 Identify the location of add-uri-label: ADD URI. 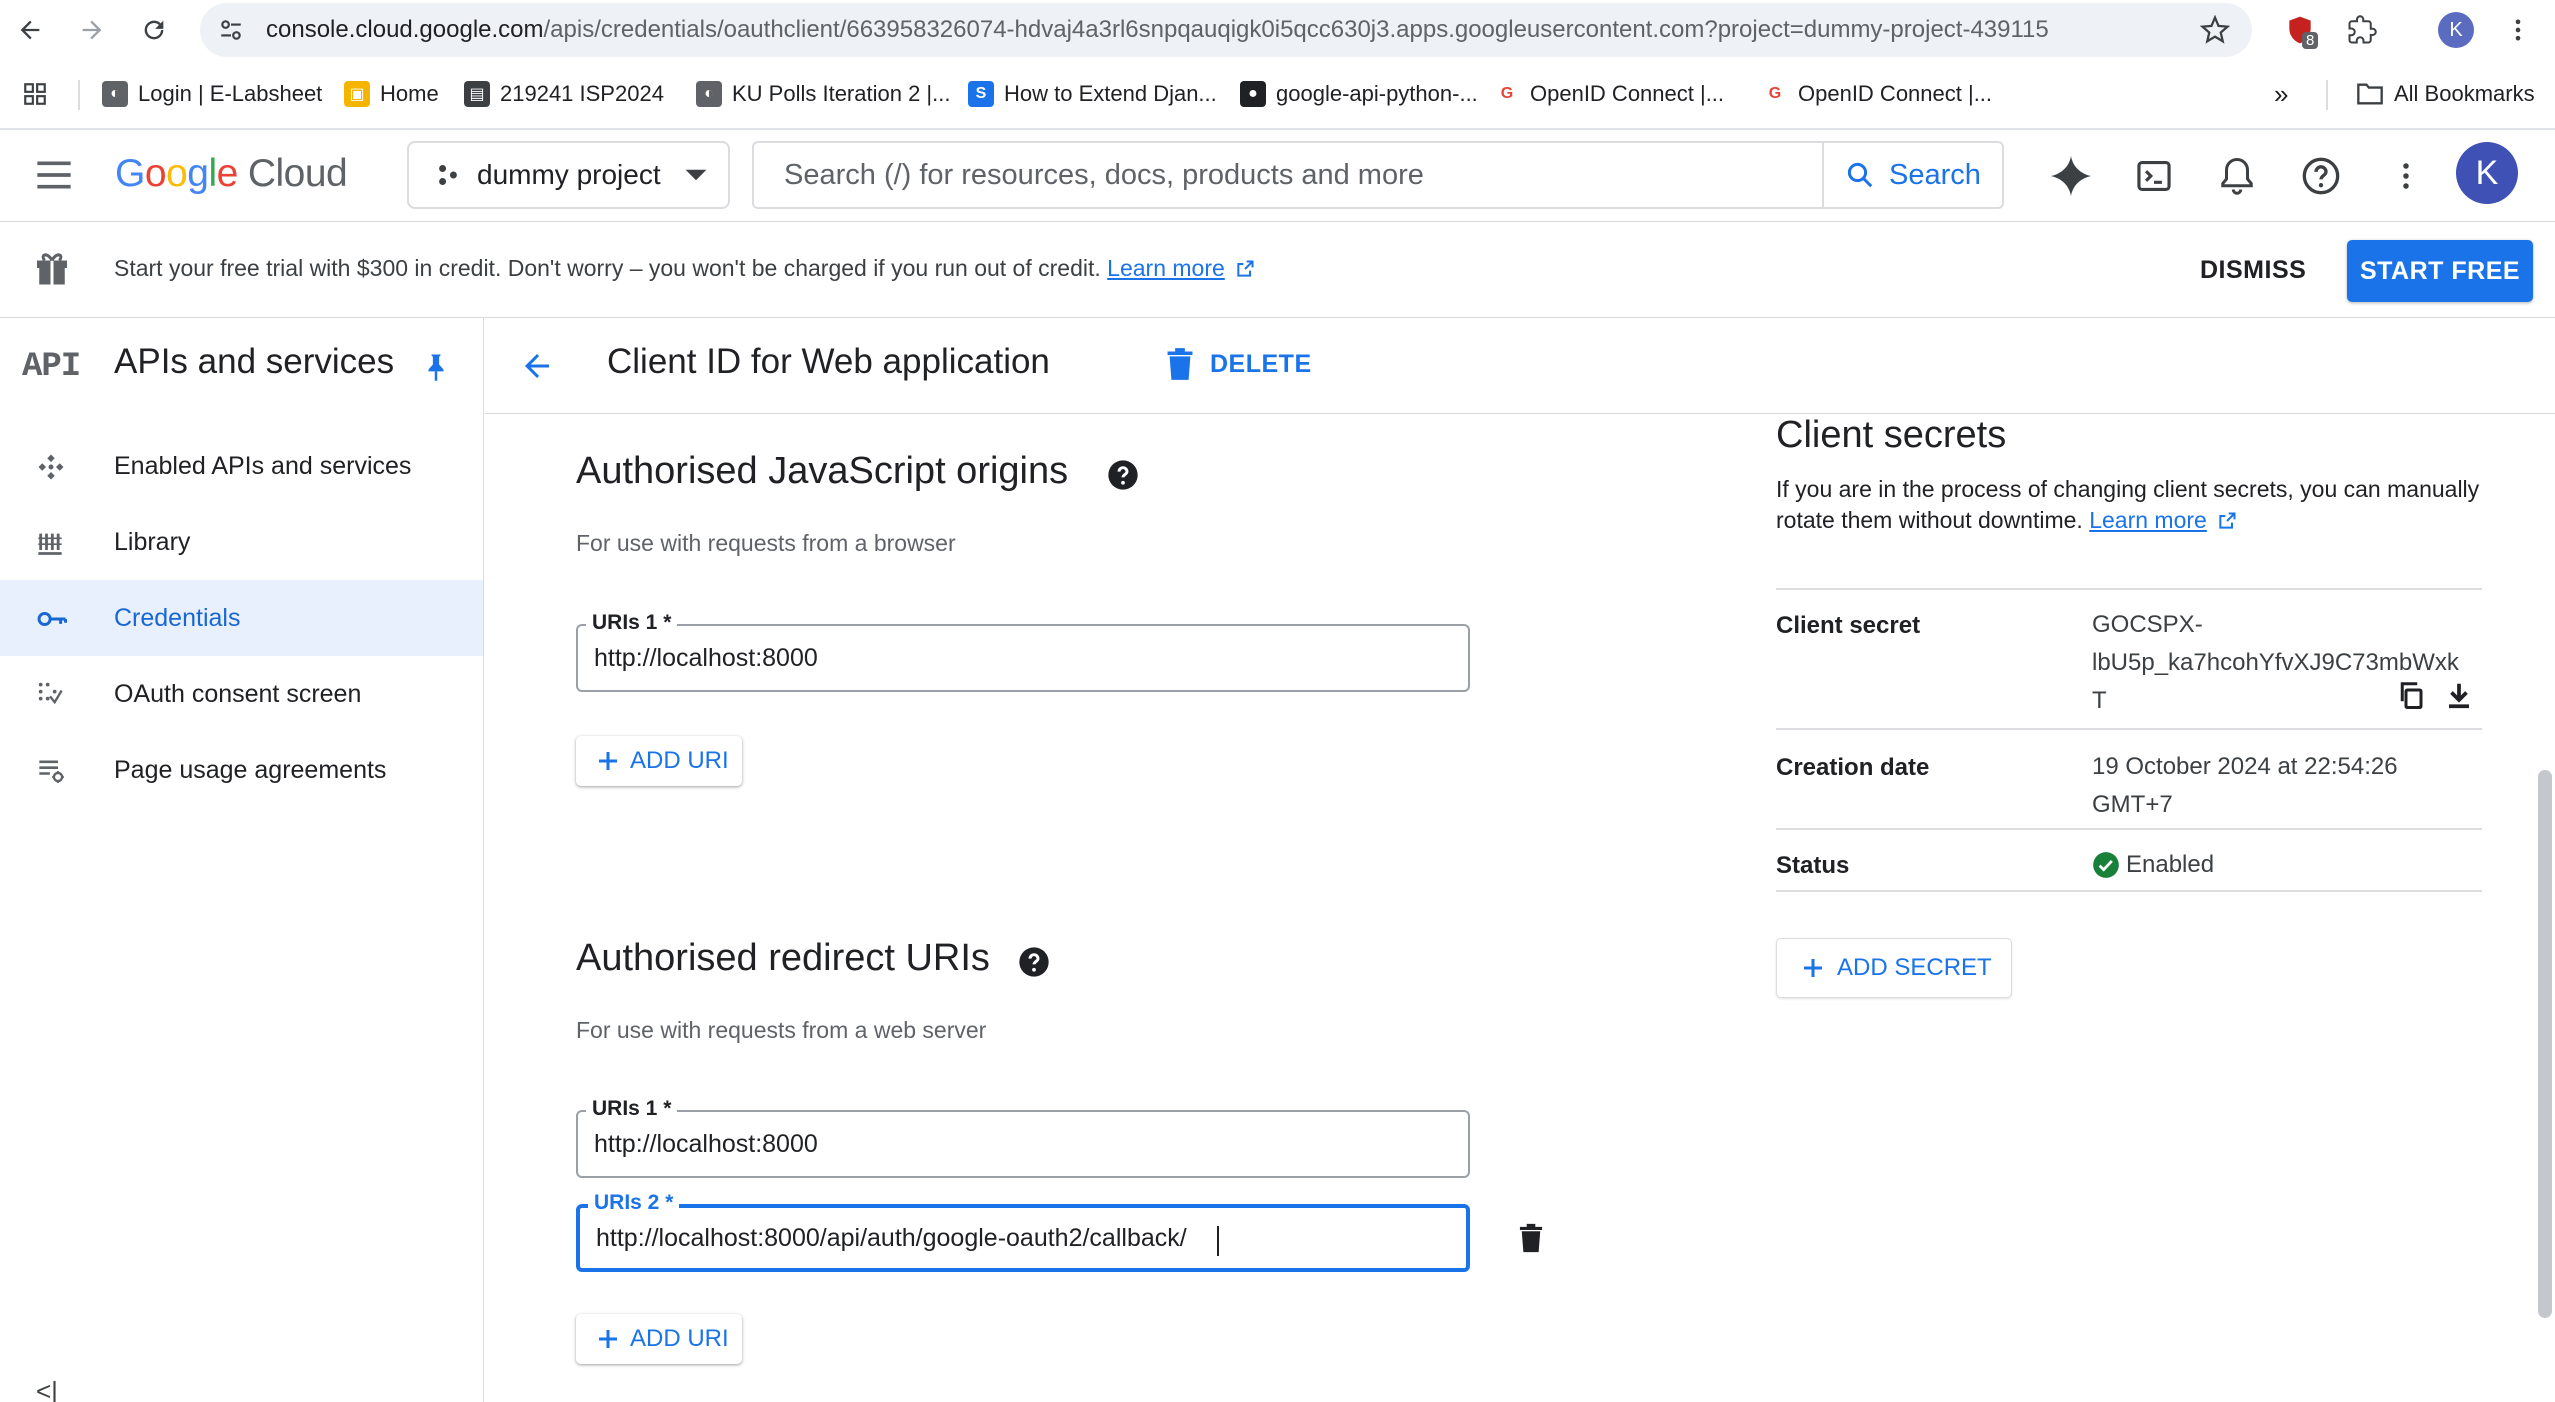
(679, 1338).